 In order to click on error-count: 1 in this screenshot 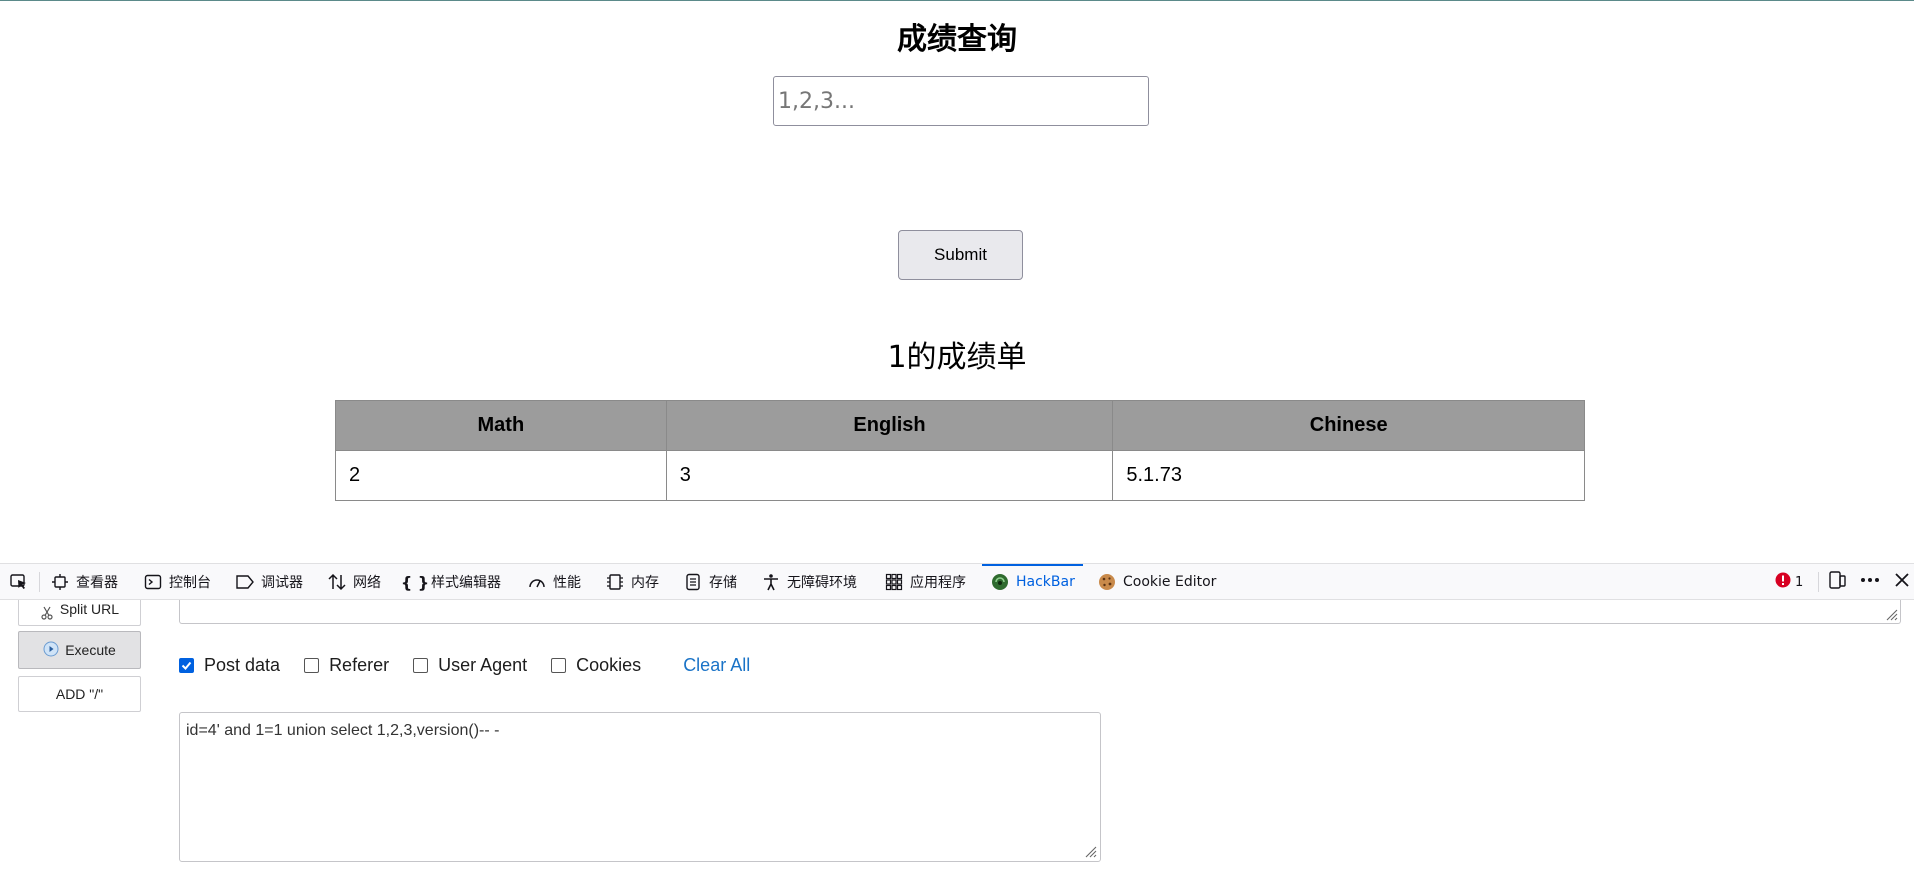, I will do `click(1799, 582)`.